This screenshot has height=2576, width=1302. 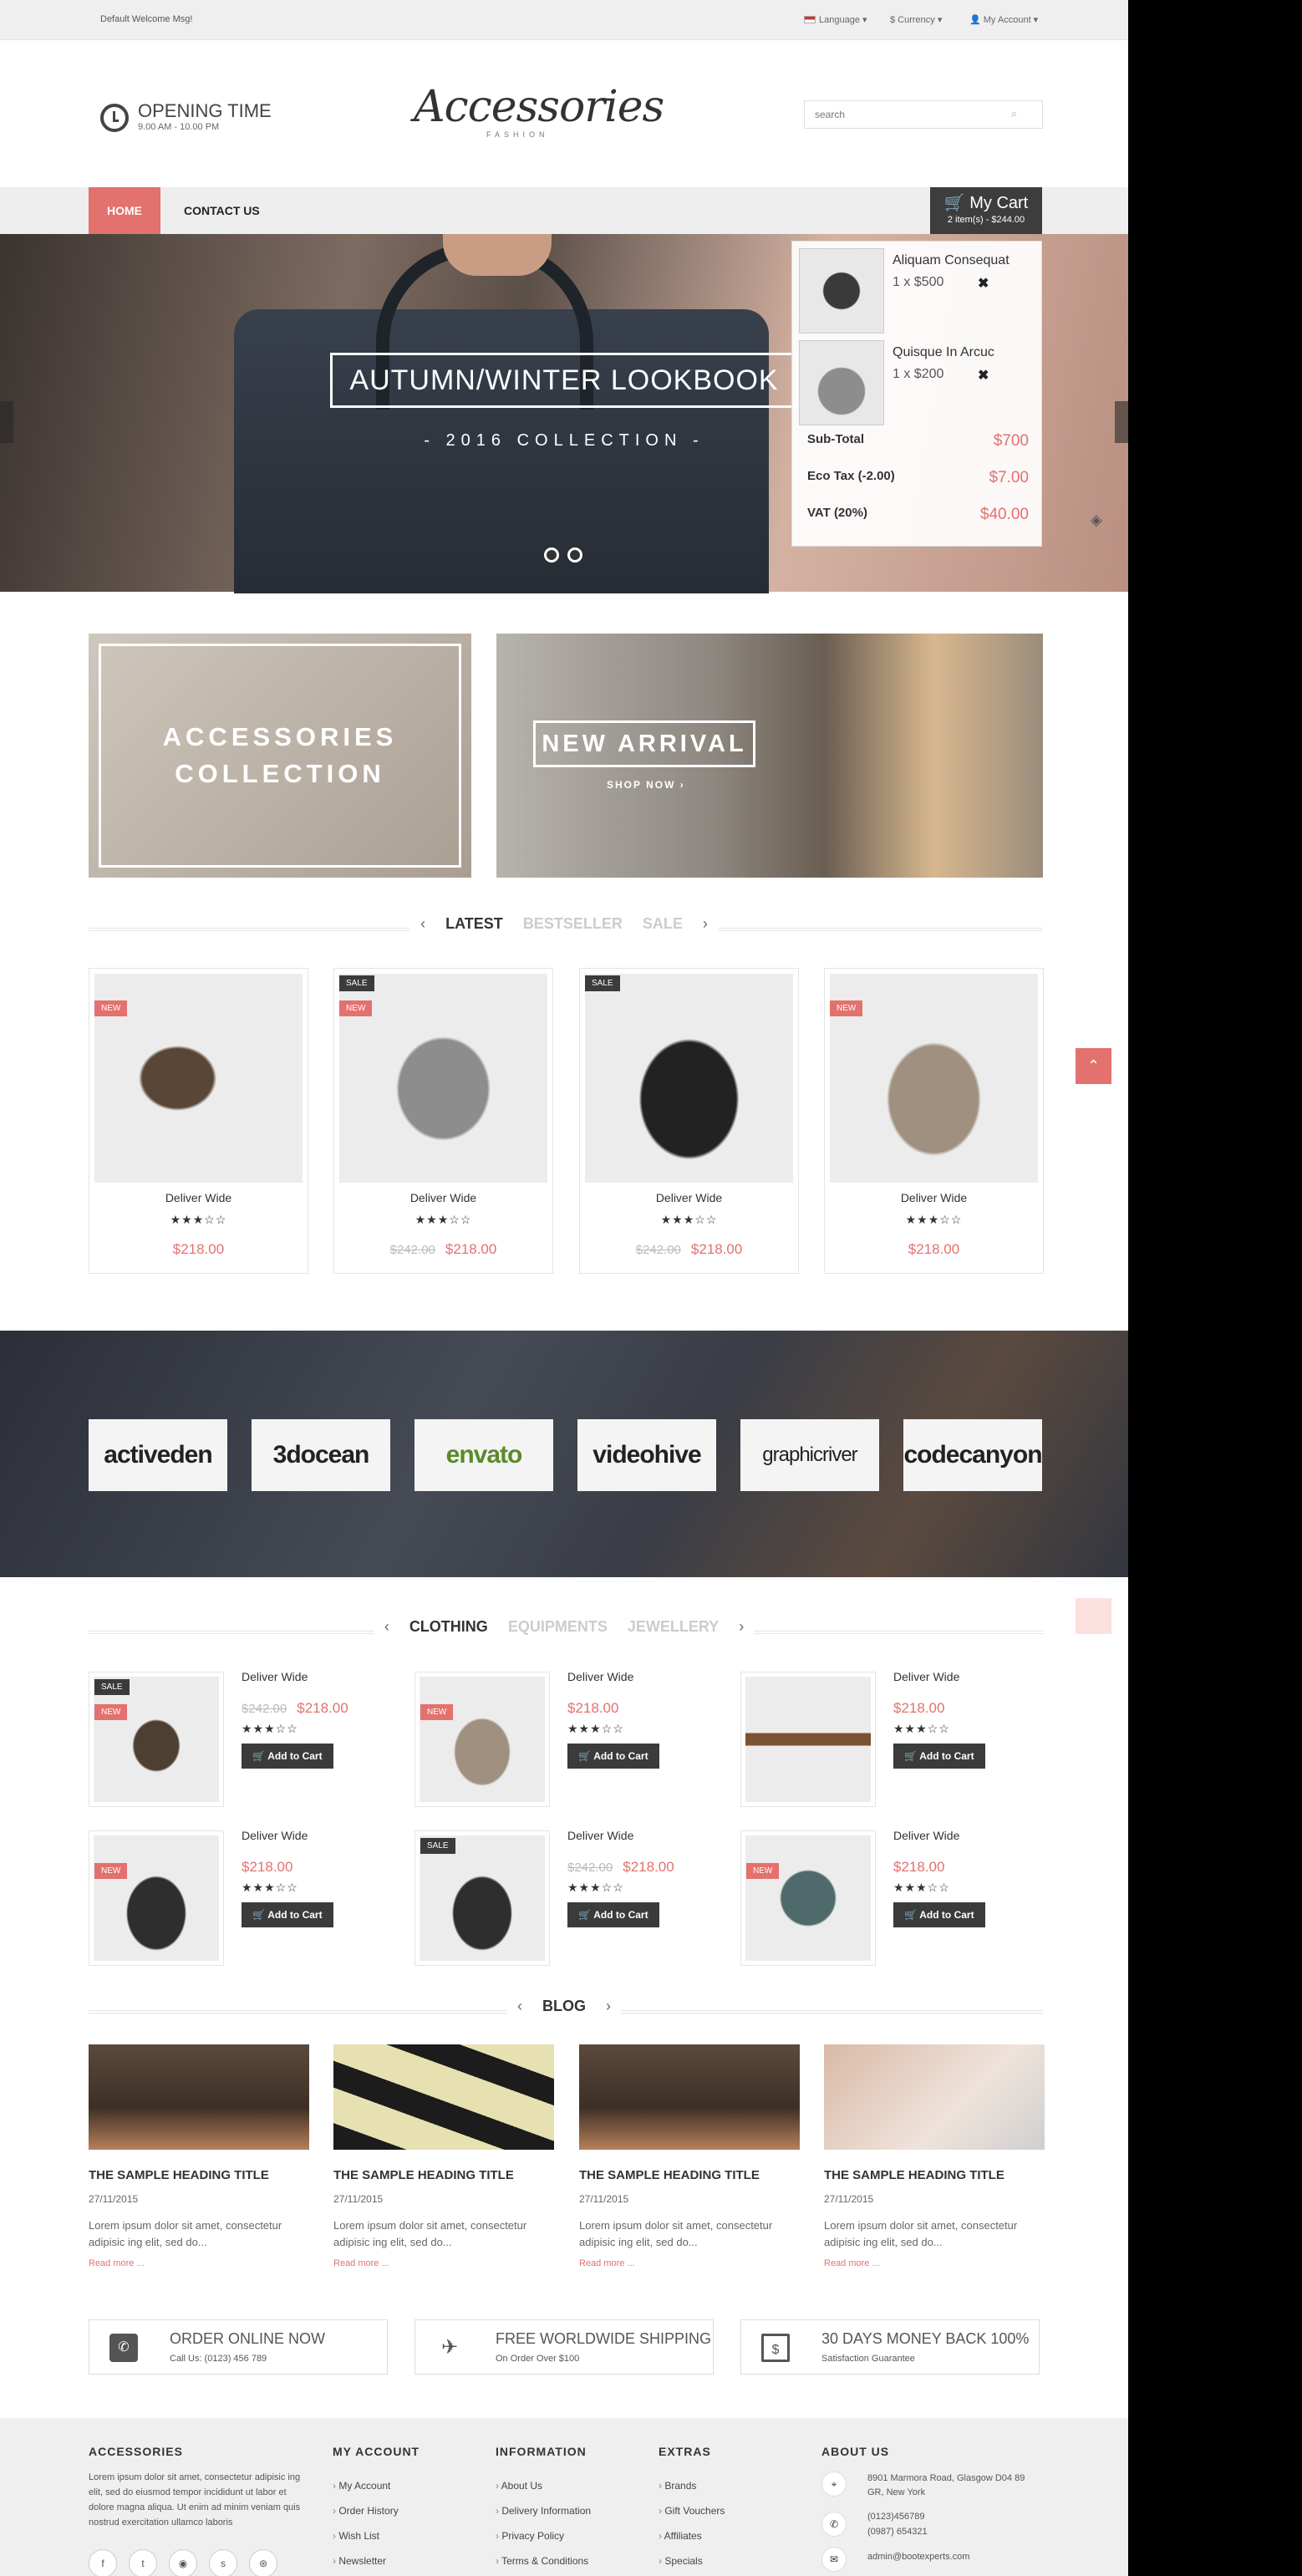 I want to click on cart-item-name: Quisque In Arcuc, so click(x=944, y=352).